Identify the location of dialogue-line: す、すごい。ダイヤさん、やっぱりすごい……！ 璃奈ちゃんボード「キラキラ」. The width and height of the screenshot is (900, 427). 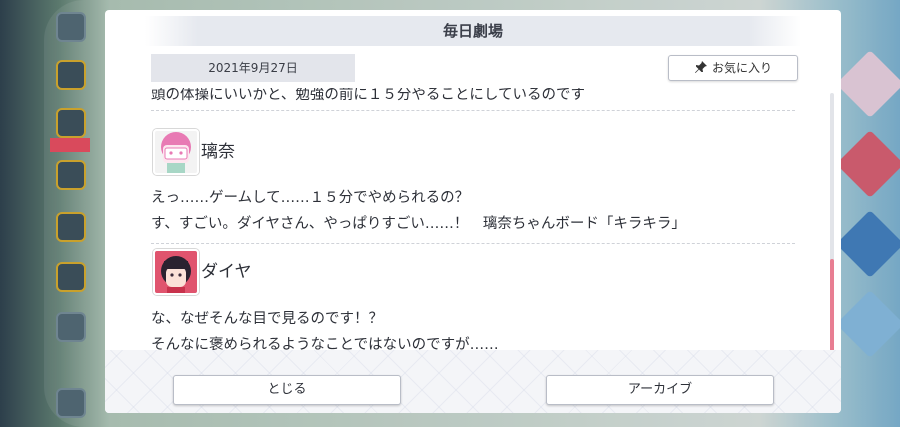
(418, 224).